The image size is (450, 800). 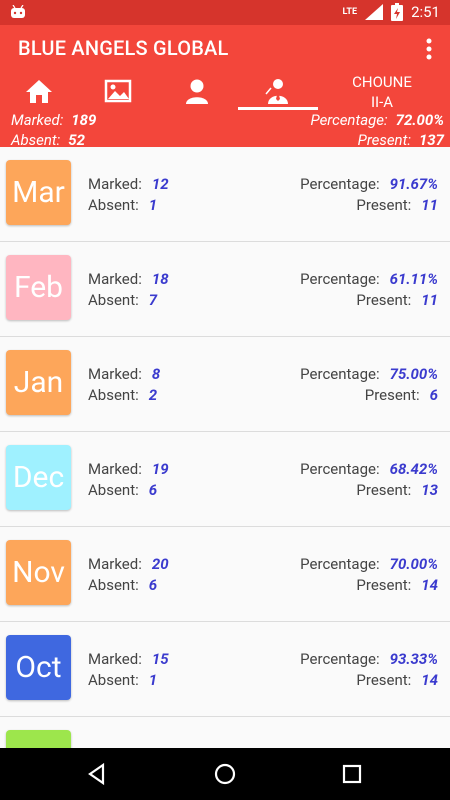 What do you see at coordinates (278, 108) in the screenshot?
I see `tab-indicator` at bounding box center [278, 108].